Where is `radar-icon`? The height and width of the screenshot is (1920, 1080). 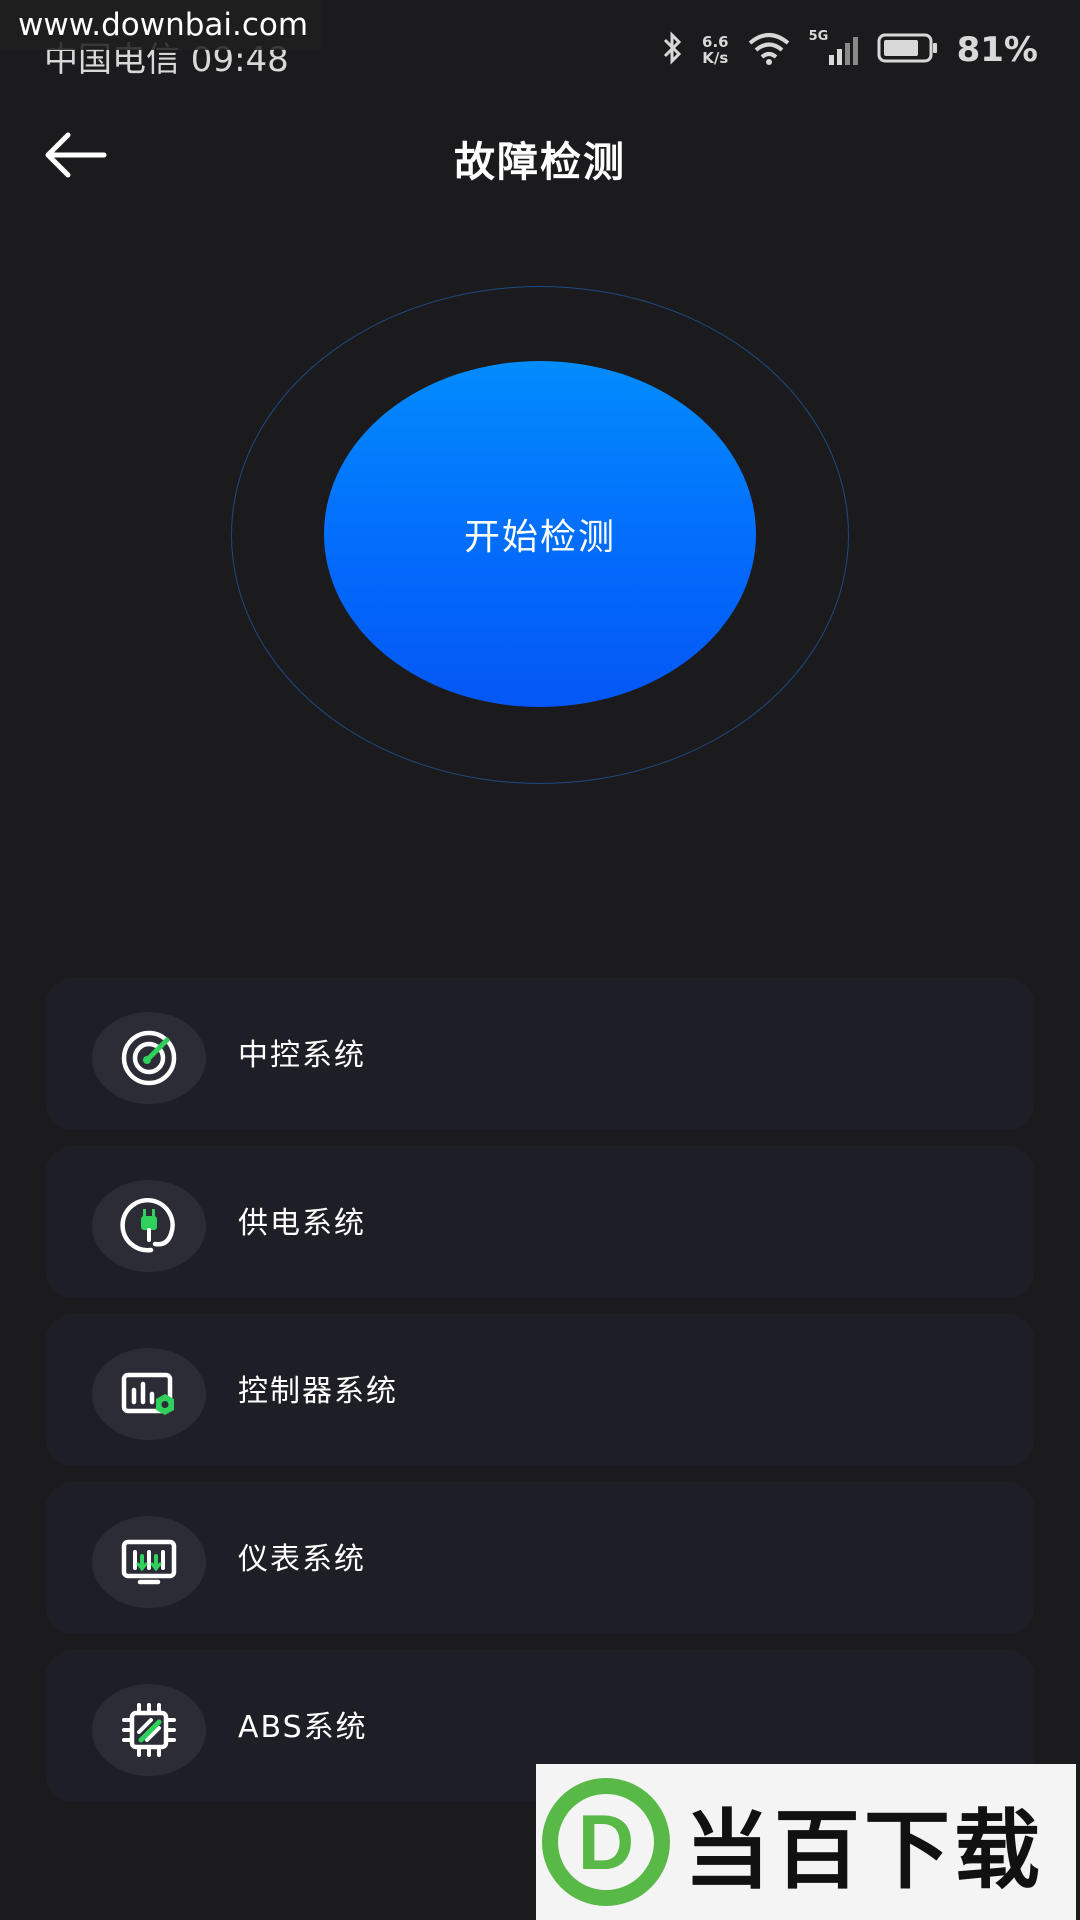 radar-icon is located at coordinates (149, 1058).